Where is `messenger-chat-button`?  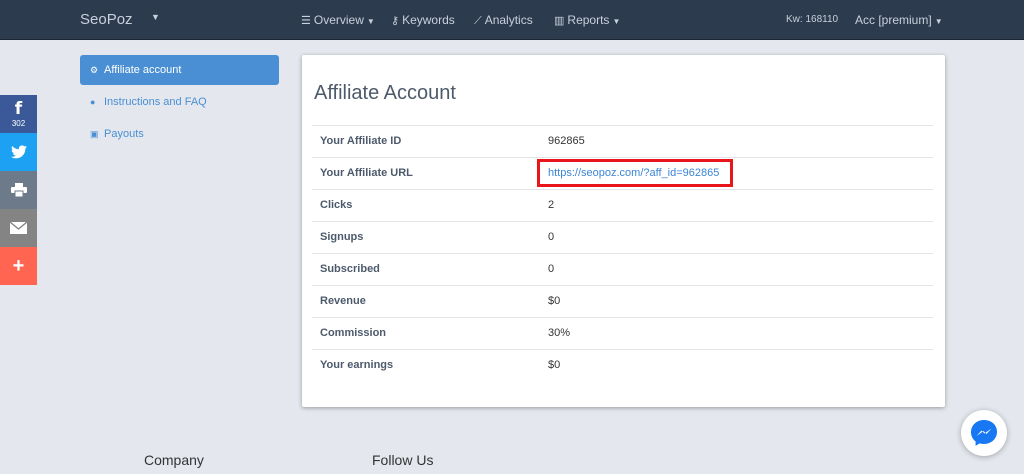 messenger-chat-button is located at coordinates (984, 433).